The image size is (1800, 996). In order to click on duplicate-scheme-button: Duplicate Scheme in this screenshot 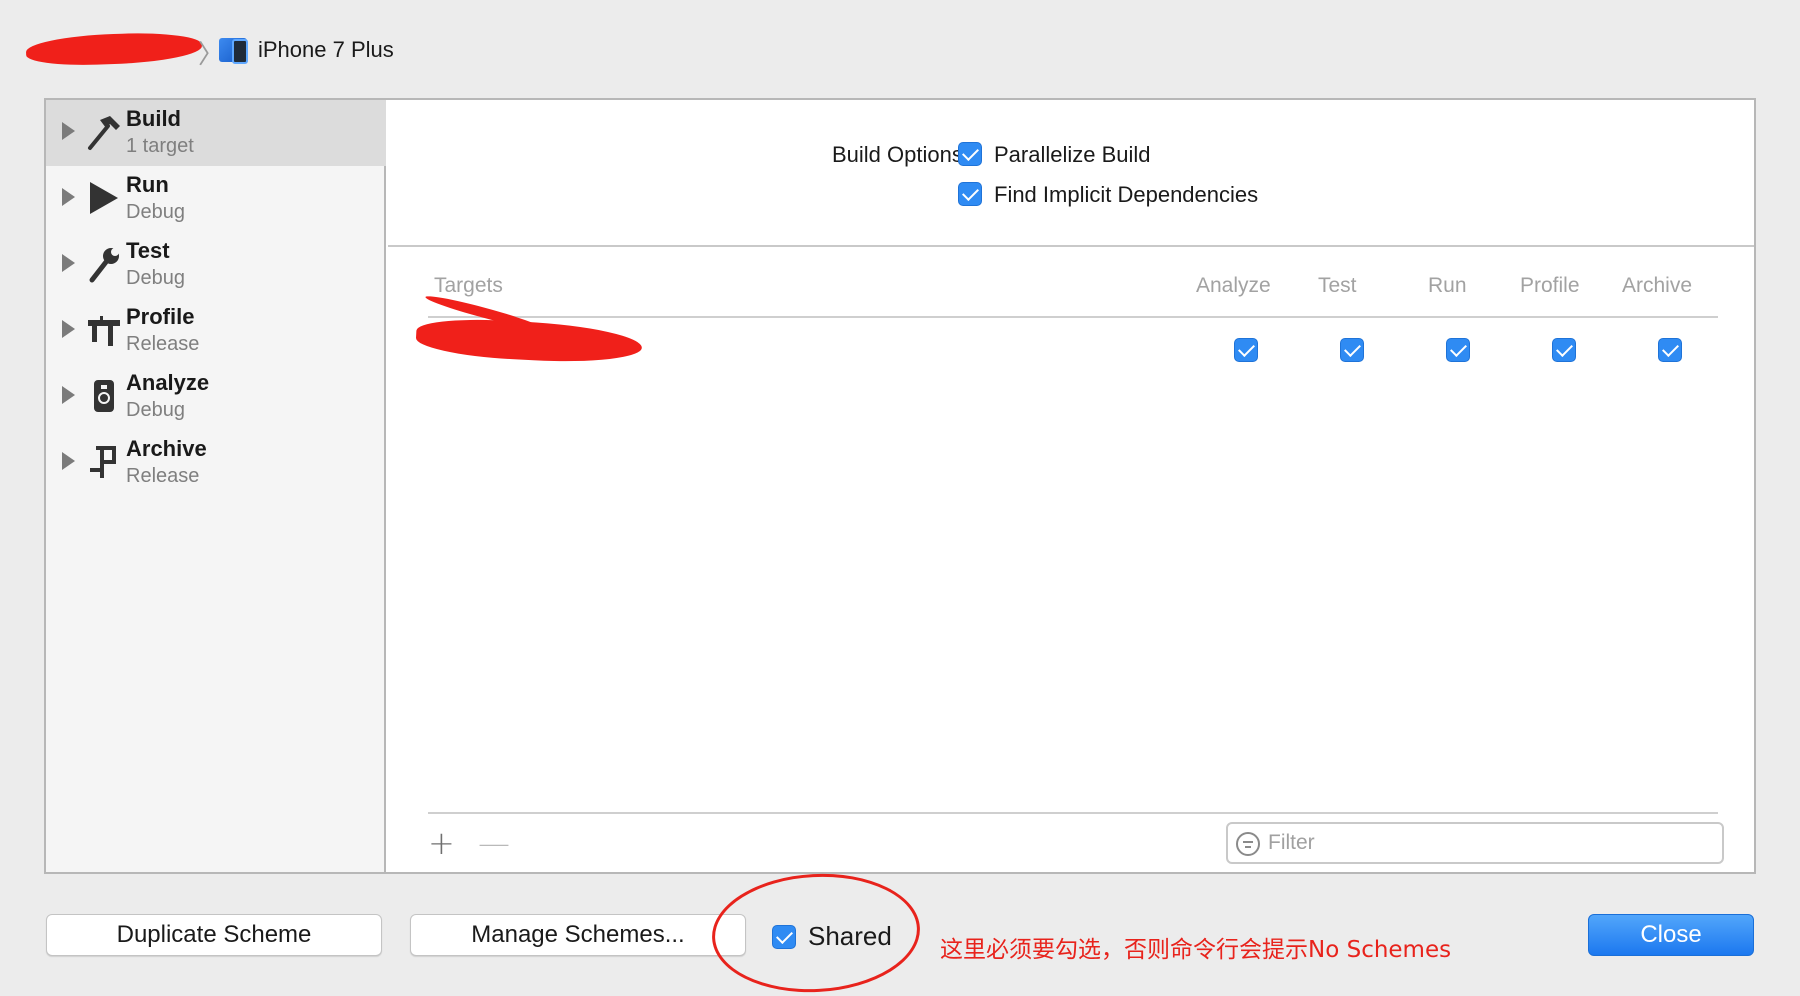, I will do `click(214, 935)`.